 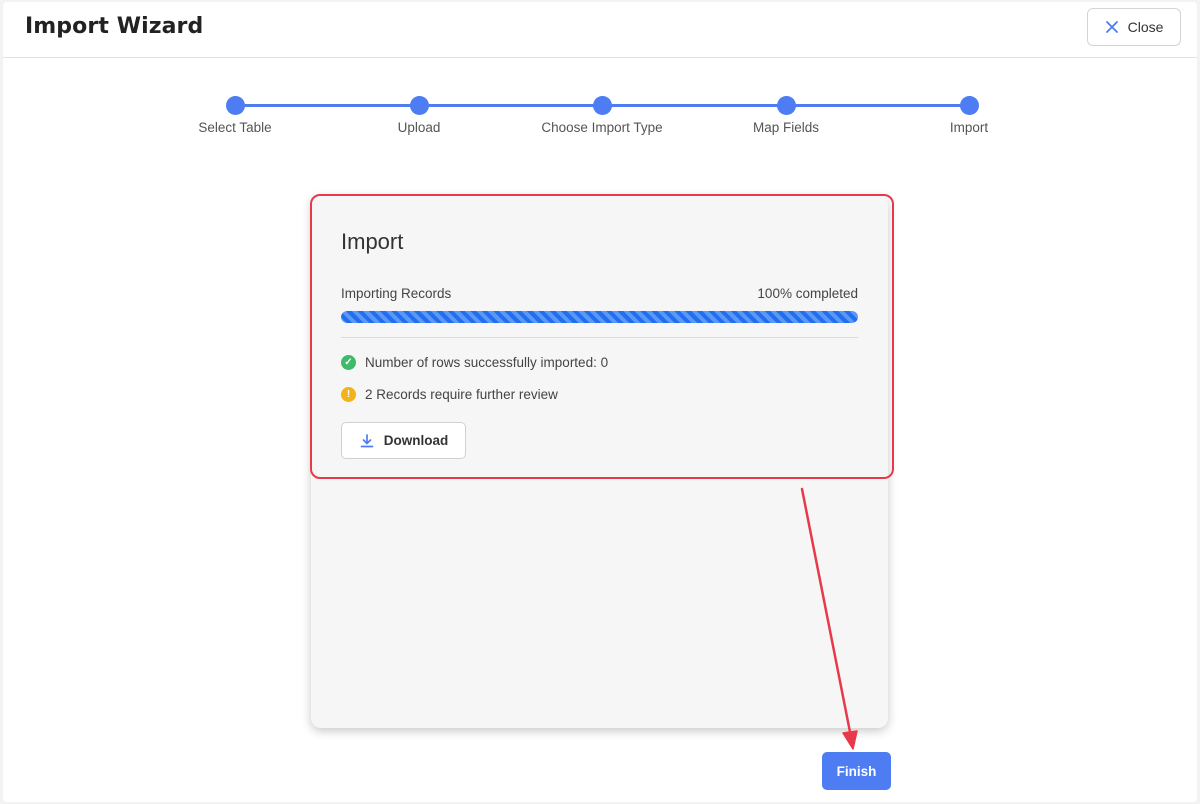 I want to click on step-choose-import-type: Choose Import Type, so click(x=602, y=115).